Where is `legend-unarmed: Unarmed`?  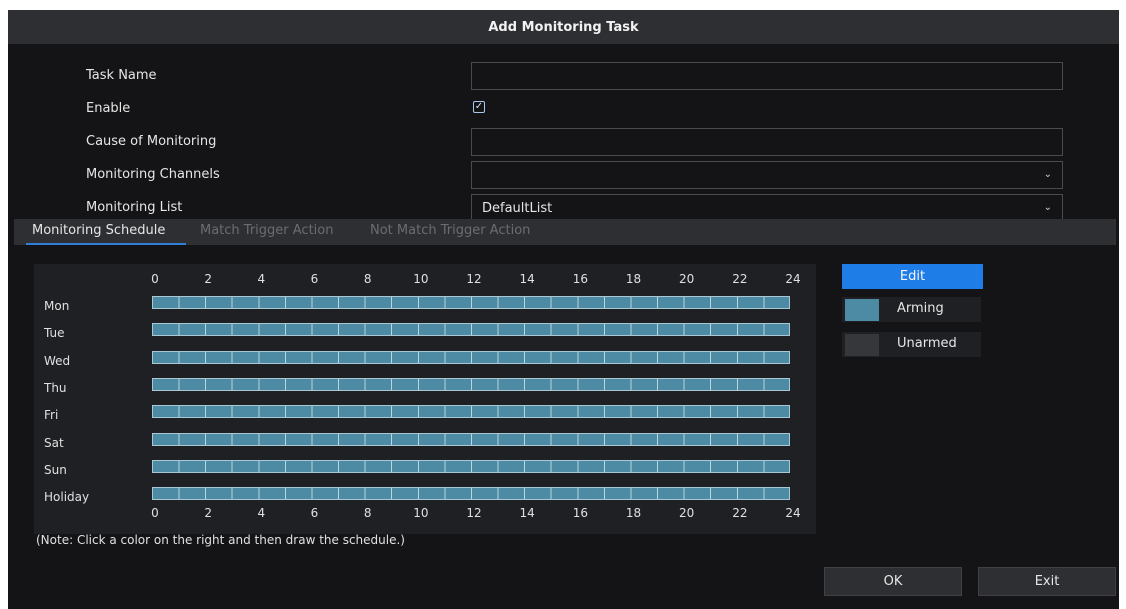 legend-unarmed: Unarmed is located at coordinates (911, 344).